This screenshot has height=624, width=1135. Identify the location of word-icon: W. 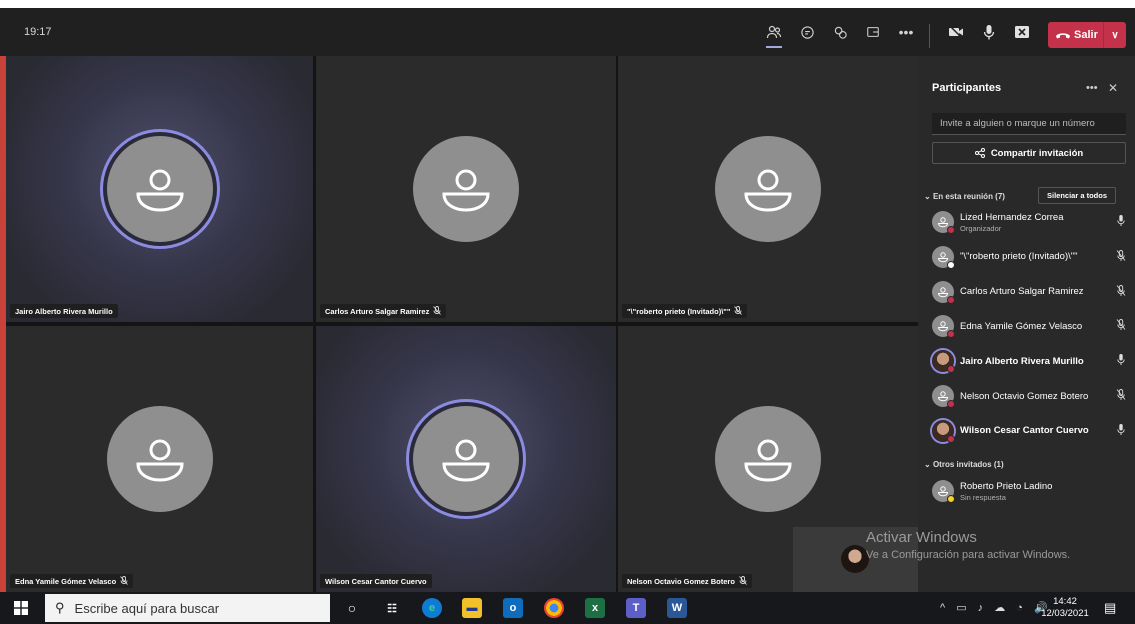
(677, 608).